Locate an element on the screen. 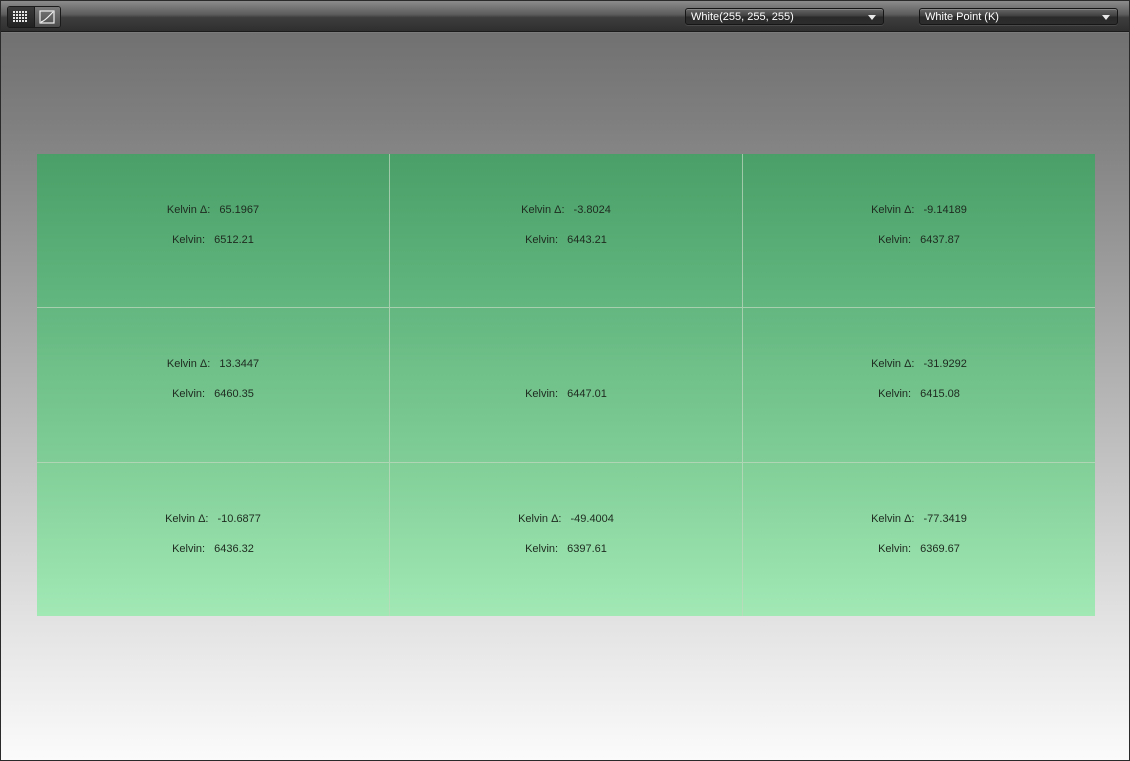 This screenshot has width=1130, height=761. kelvin-line: Kelvin: 6397.61 is located at coordinates (566, 549).